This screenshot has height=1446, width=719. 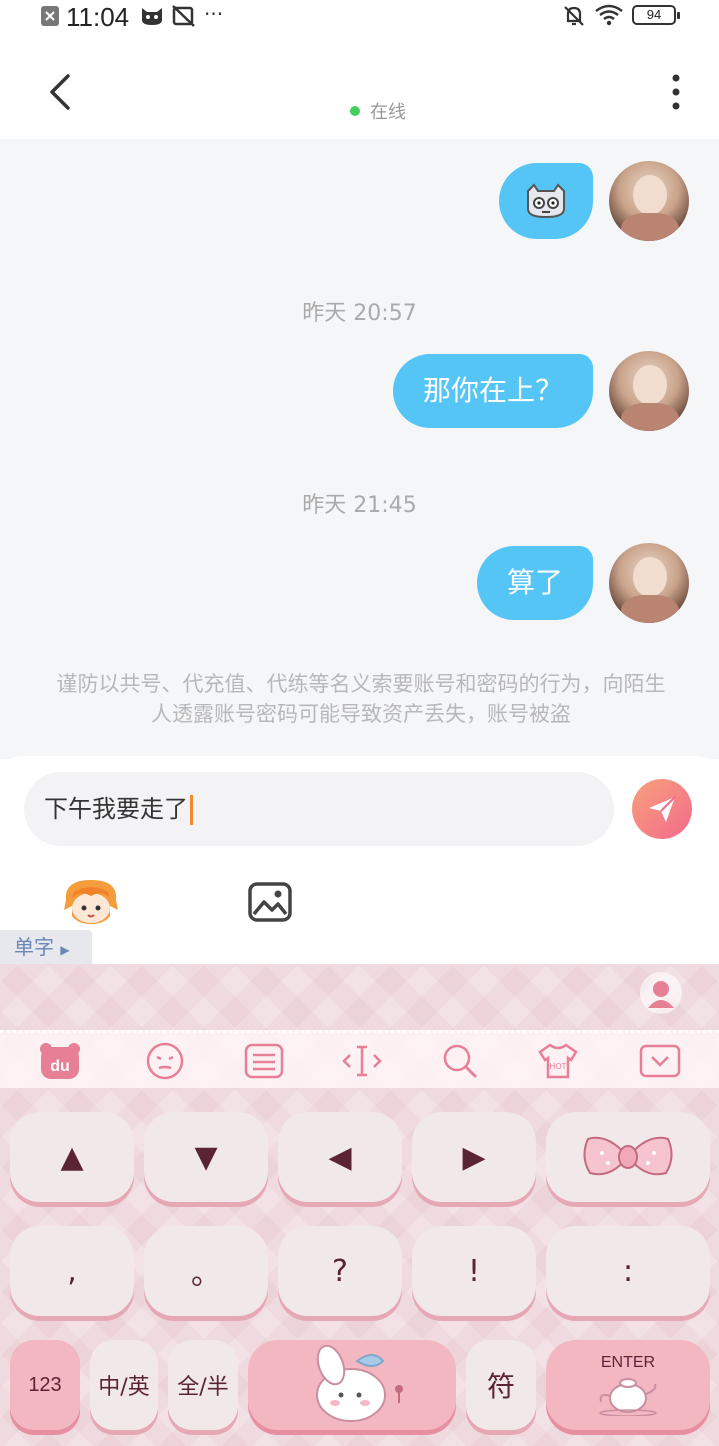 I want to click on text-cursor, so click(x=191, y=810).